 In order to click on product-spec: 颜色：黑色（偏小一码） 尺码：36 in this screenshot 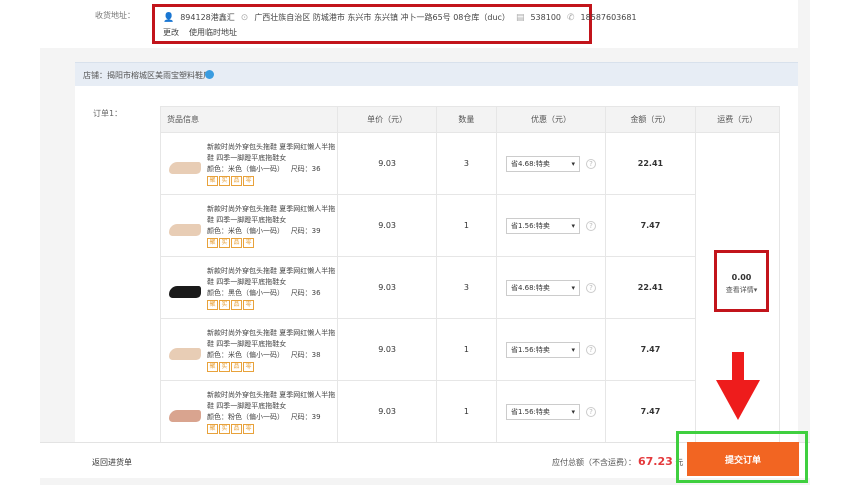, I will do `click(272, 293)`.